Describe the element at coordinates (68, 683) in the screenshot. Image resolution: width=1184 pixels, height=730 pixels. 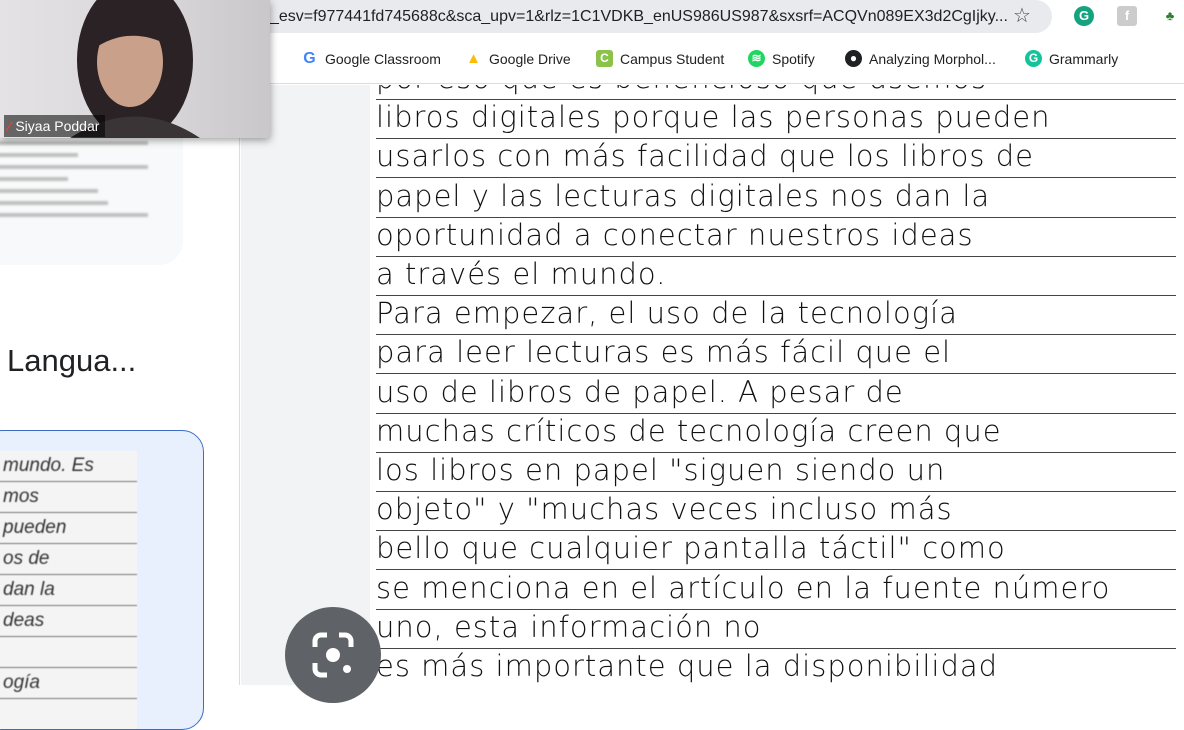
I see `snippet-line: ogía` at that location.